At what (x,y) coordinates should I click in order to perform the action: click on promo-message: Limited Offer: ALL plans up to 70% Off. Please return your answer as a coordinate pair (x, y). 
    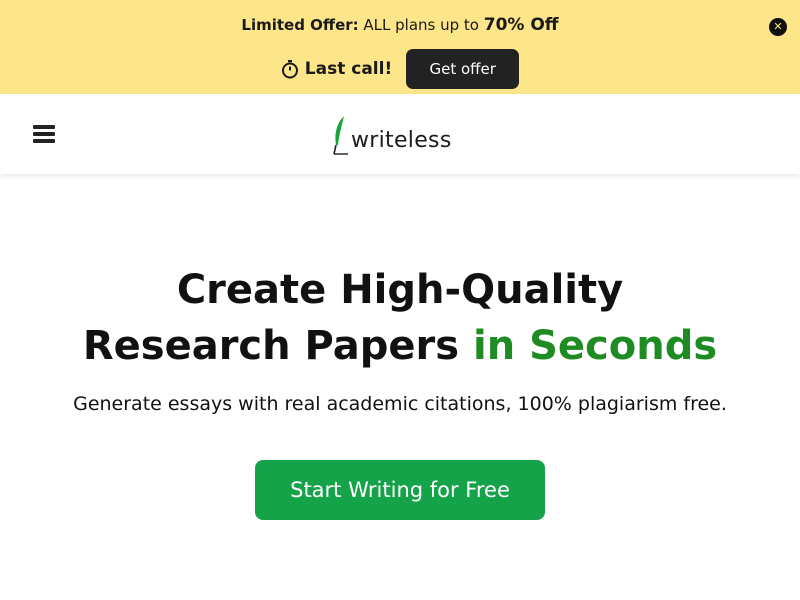
    Looking at the image, I should click on (400, 27).